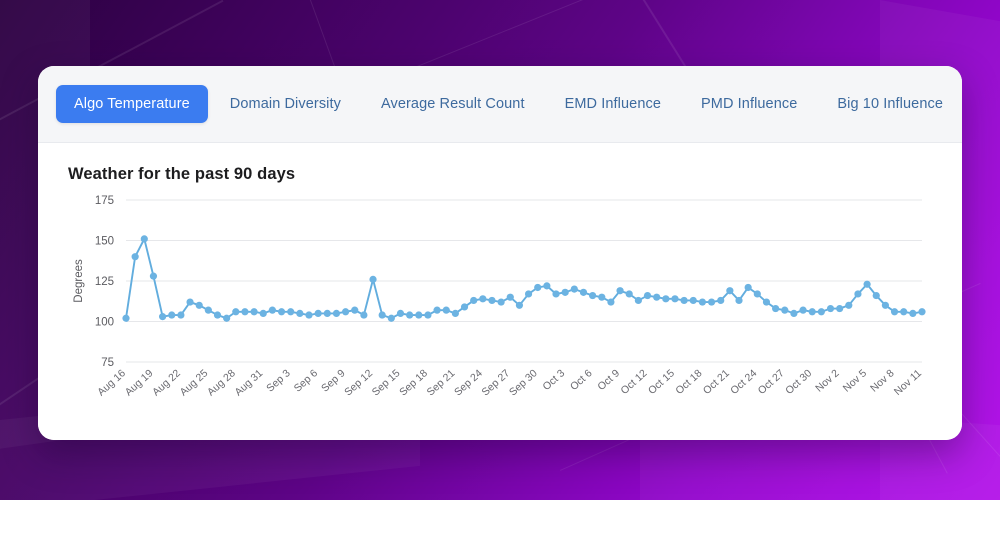 The width and height of the screenshot is (1000, 555). Describe the element at coordinates (278, 380) in the screenshot. I see `x-axis-tick-label: Sep 3` at that location.